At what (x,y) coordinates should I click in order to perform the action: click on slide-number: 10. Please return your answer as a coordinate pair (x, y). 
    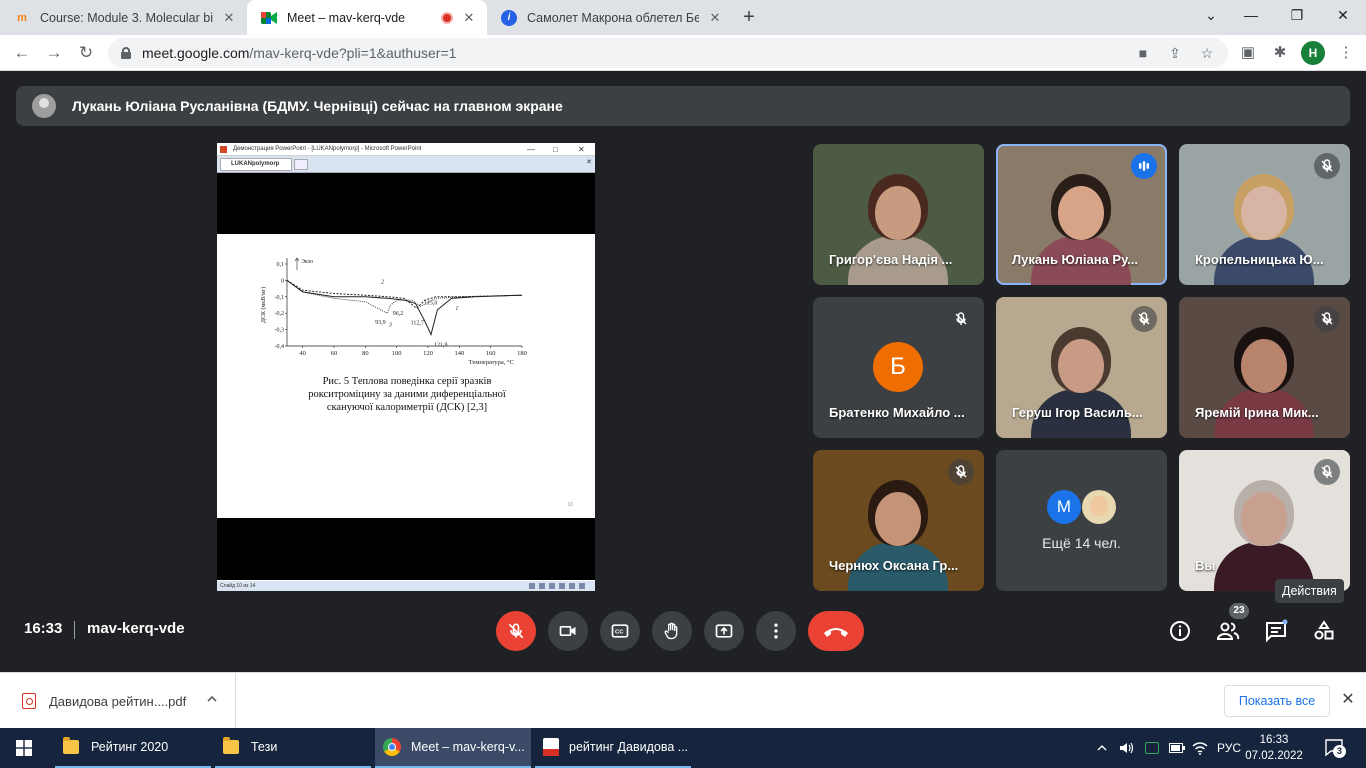
    Looking at the image, I should click on (570, 505).